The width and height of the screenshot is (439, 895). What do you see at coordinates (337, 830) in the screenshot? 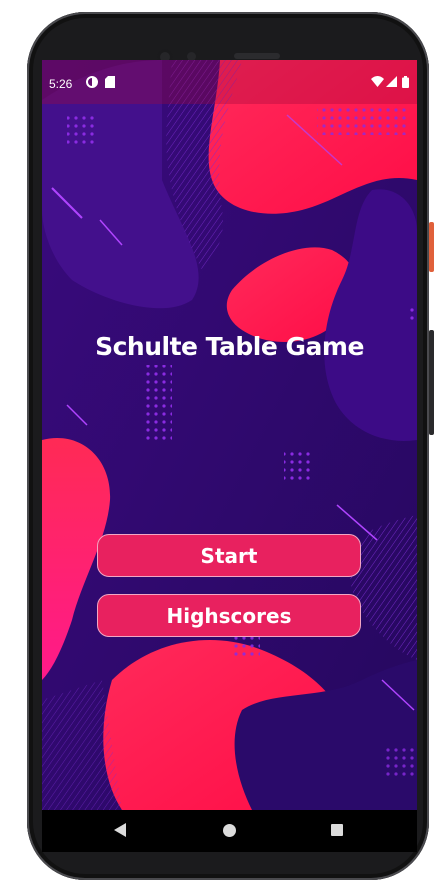
I see `recent-apps-icon` at bounding box center [337, 830].